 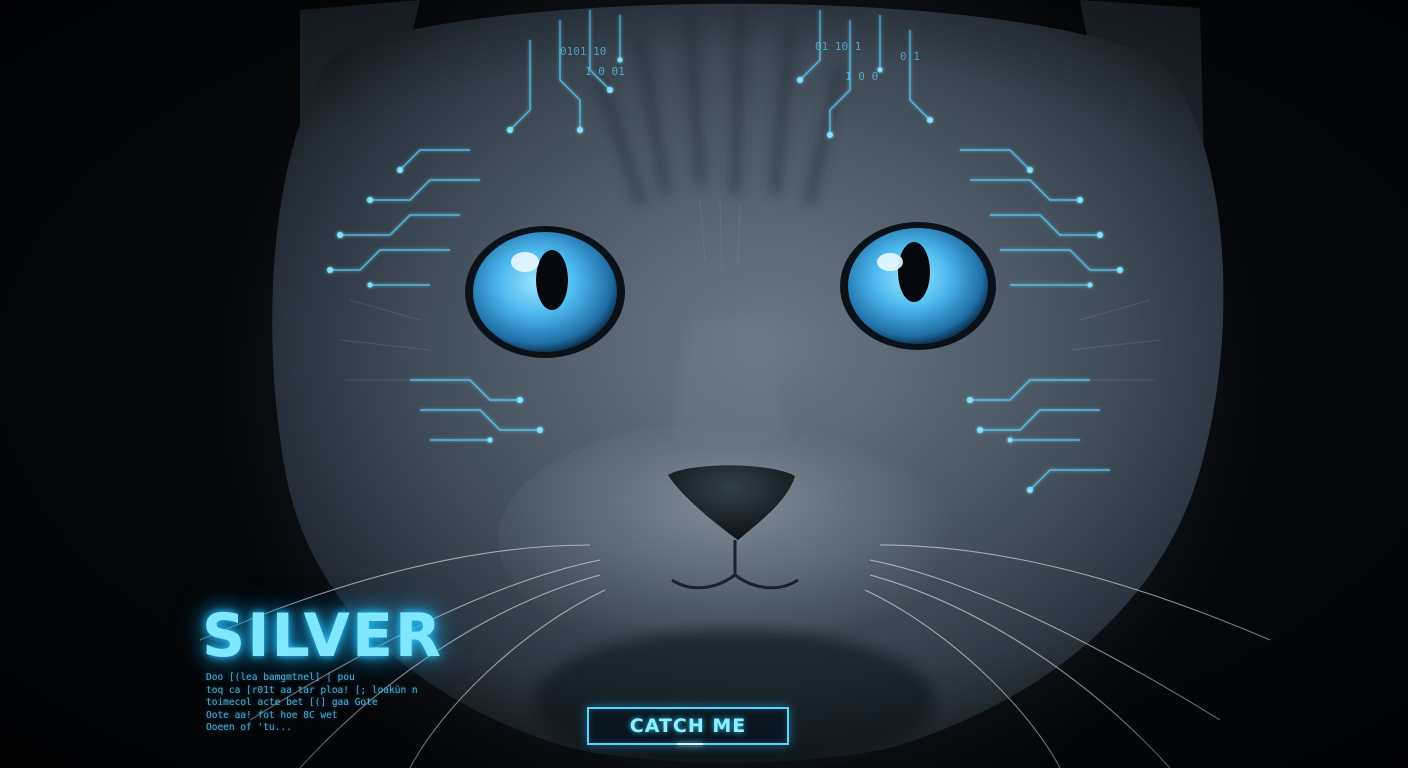 I want to click on code-line: toq ca [r01t aa tar ploa! [; loakün n, so click(x=312, y=690).